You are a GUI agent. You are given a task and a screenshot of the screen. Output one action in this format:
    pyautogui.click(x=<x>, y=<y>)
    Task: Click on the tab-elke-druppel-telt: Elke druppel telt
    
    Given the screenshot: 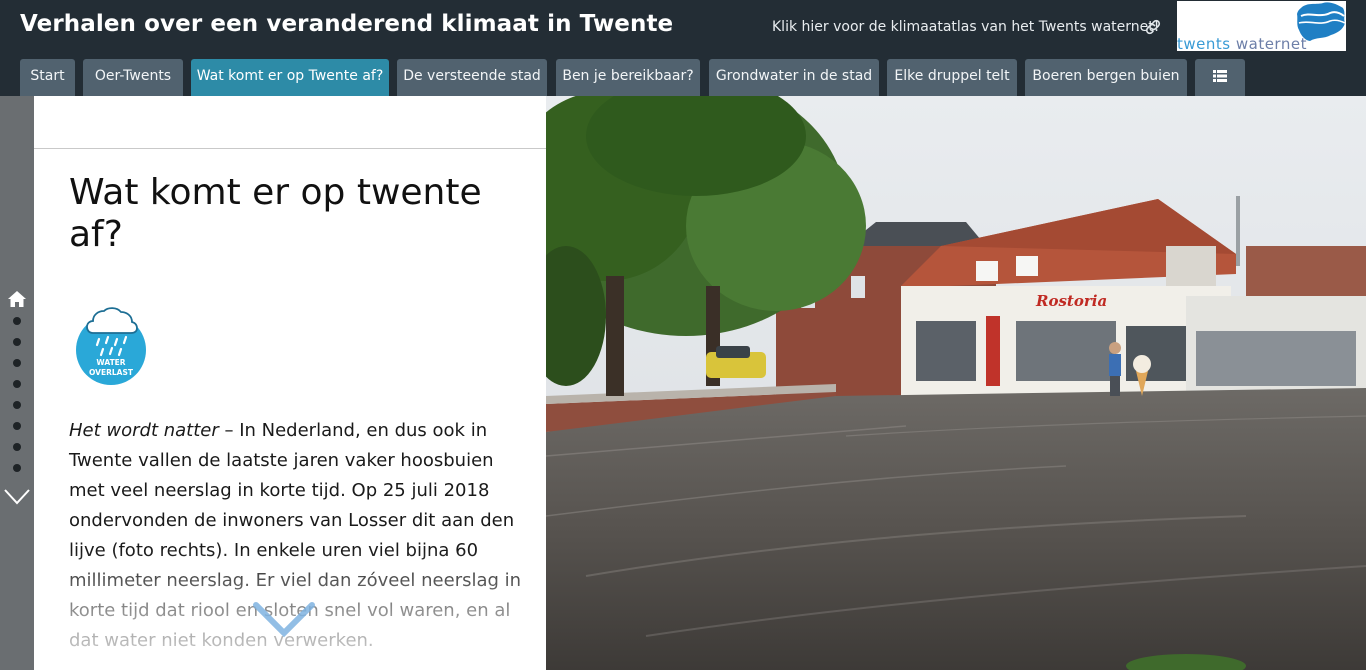 What is the action you would take?
    pyautogui.click(x=952, y=77)
    